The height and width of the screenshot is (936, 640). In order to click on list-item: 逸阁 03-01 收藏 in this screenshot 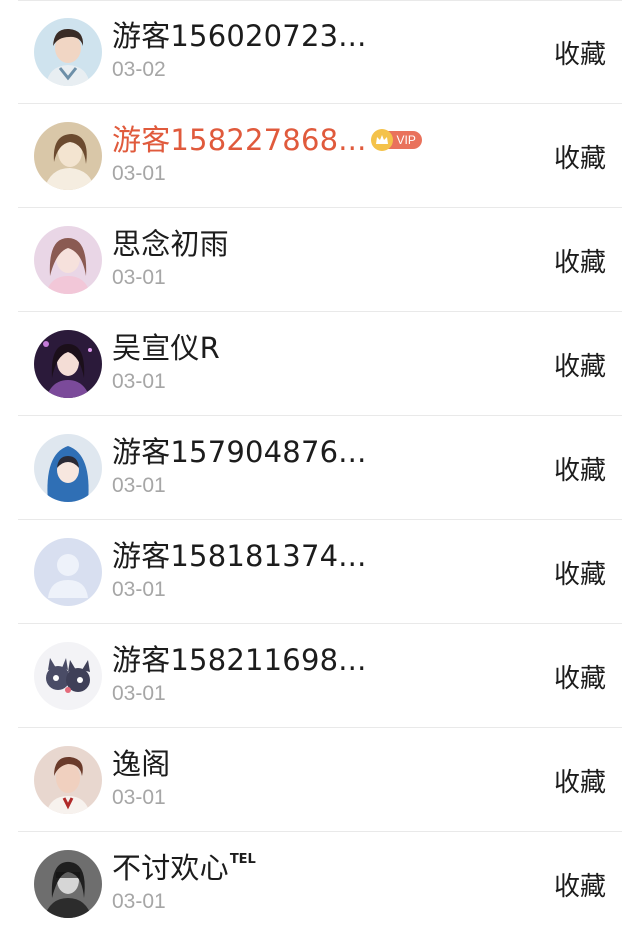, I will do `click(320, 780)`.